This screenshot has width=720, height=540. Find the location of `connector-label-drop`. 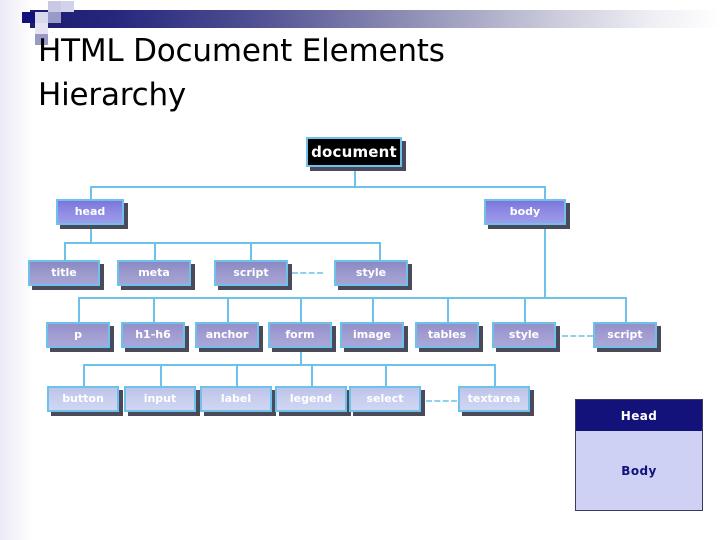

connector-label-drop is located at coordinates (237, 375).